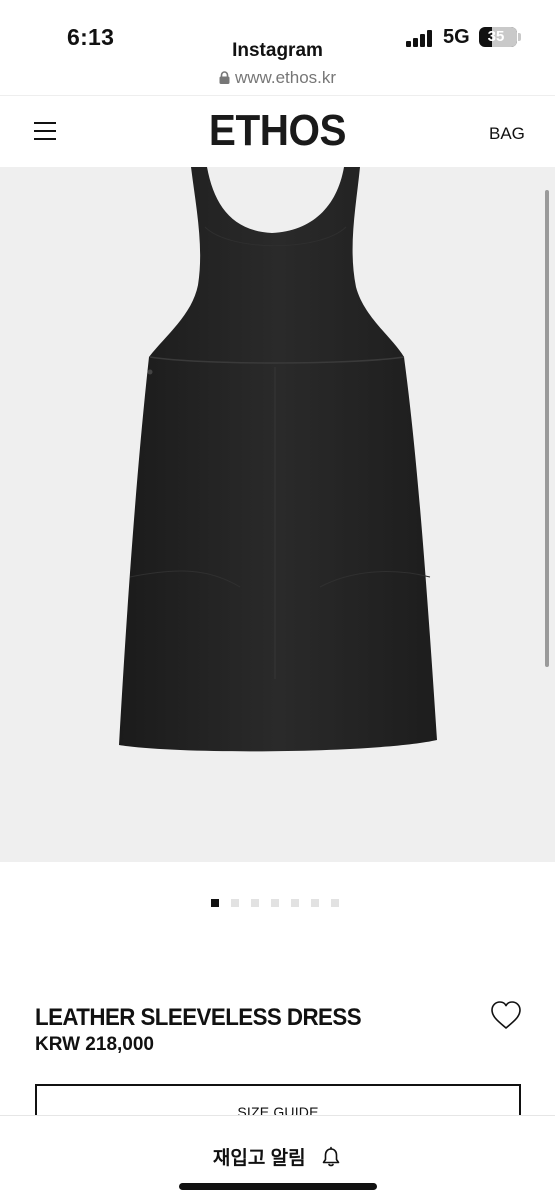  What do you see at coordinates (519, 37) in the screenshot?
I see `battery-tip` at bounding box center [519, 37].